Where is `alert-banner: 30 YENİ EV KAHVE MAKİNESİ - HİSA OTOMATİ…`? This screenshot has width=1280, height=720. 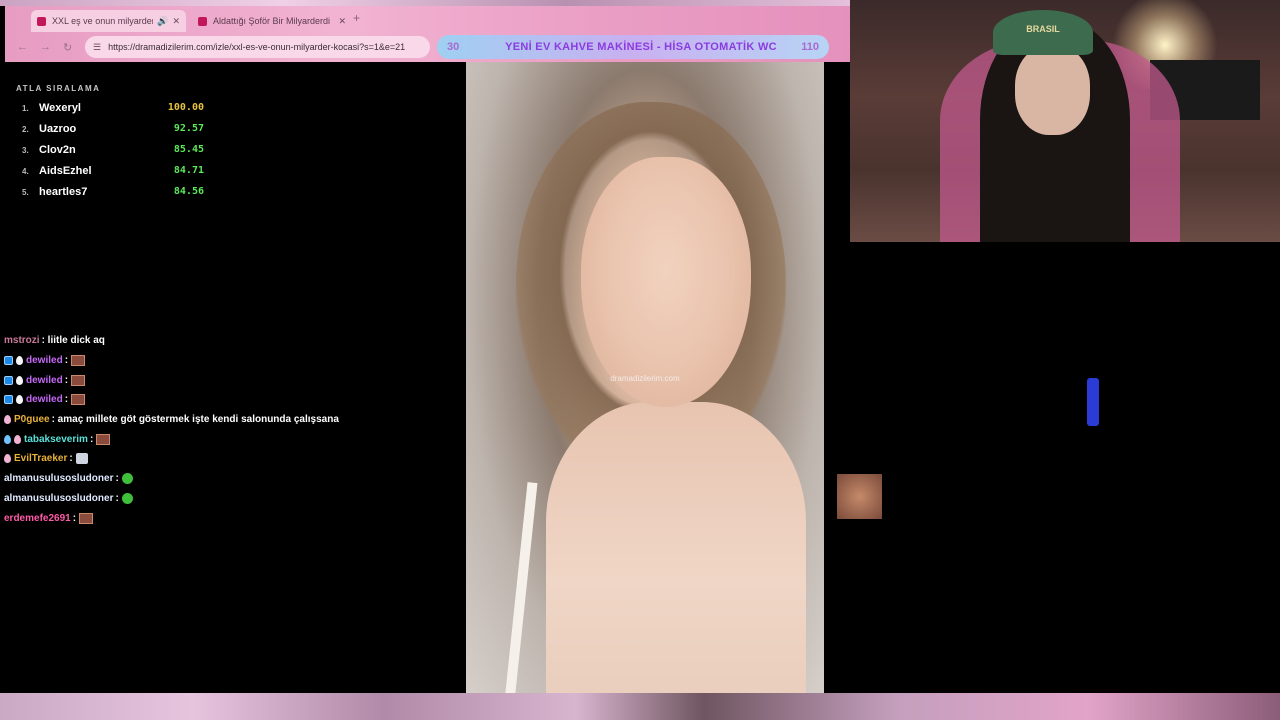 alert-banner: 30 YENİ EV KAHVE MAKİNESİ - HİSA OTOMATİ… is located at coordinates (633, 47).